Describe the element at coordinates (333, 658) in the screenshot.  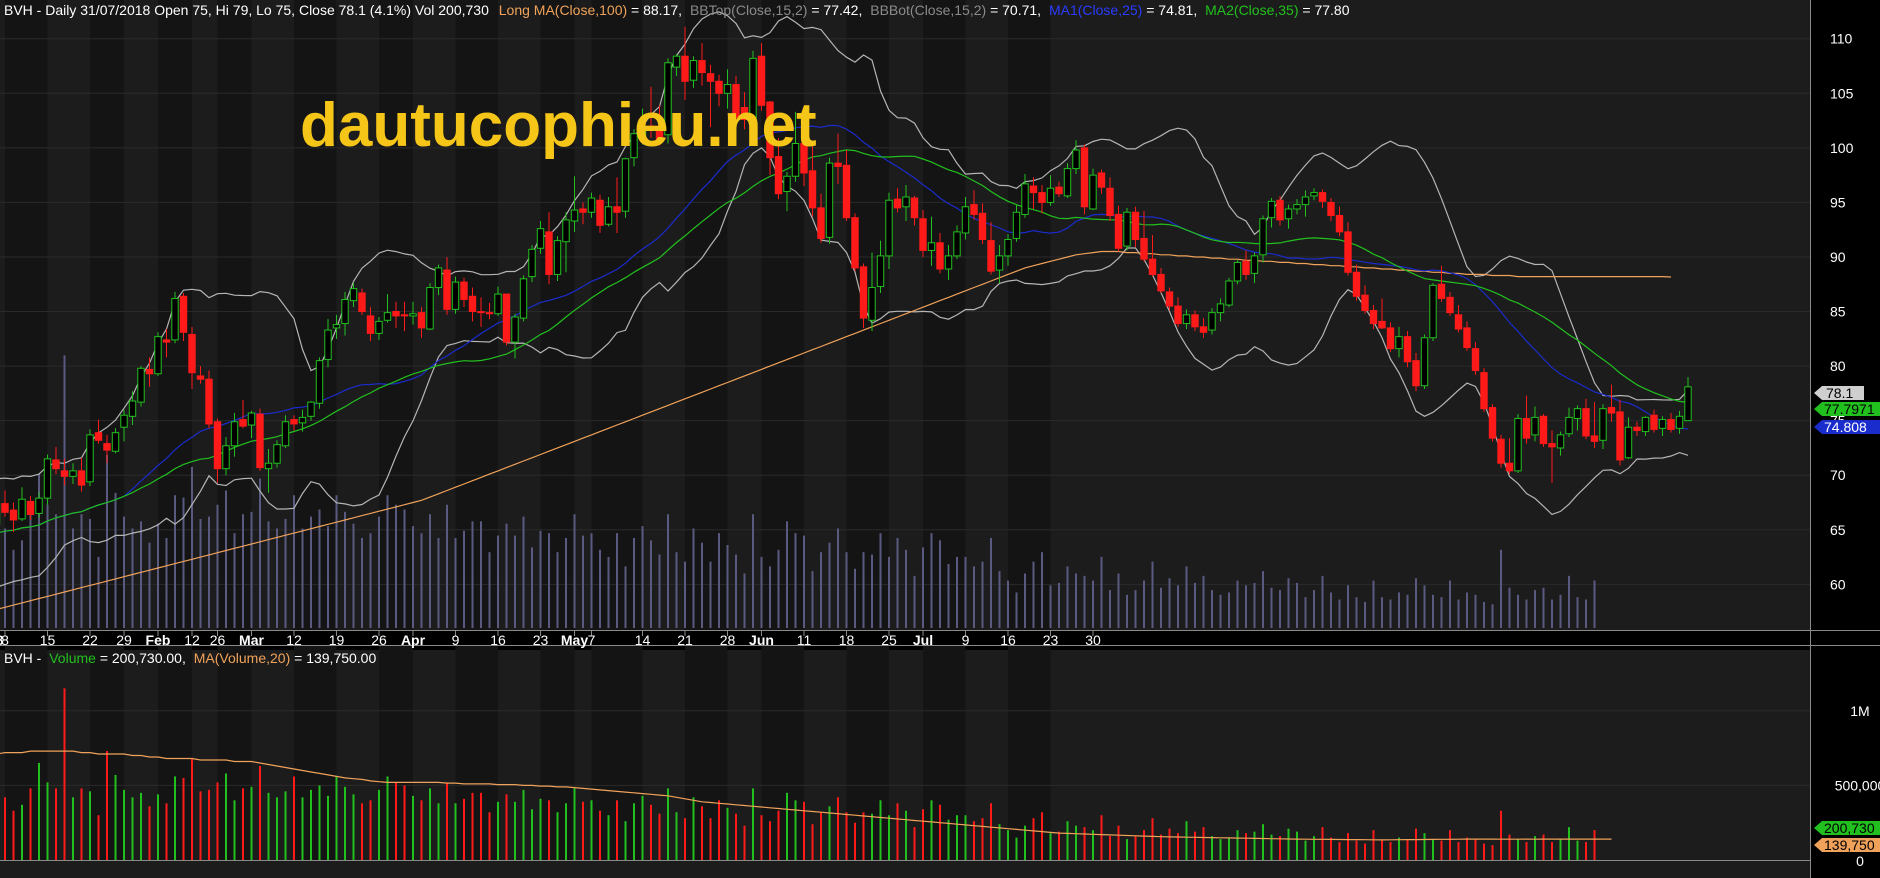
I see `vol-ma-value: = 139,750.00` at that location.